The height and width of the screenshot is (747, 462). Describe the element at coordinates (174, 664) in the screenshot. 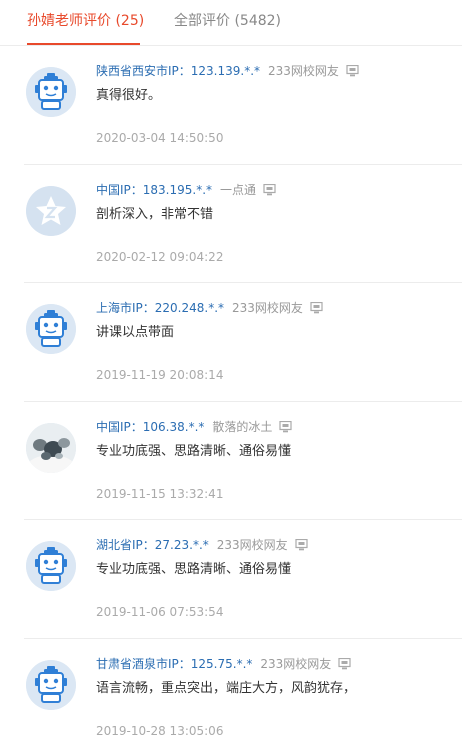

I see `reviewer-ip: 甘肃省酒泉市IP：125.75.*.*` at that location.